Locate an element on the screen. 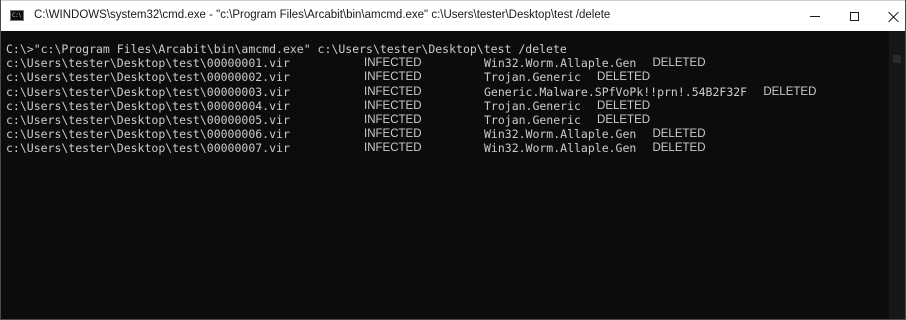 This screenshot has height=320, width=906. maximize-icon is located at coordinates (854, 16).